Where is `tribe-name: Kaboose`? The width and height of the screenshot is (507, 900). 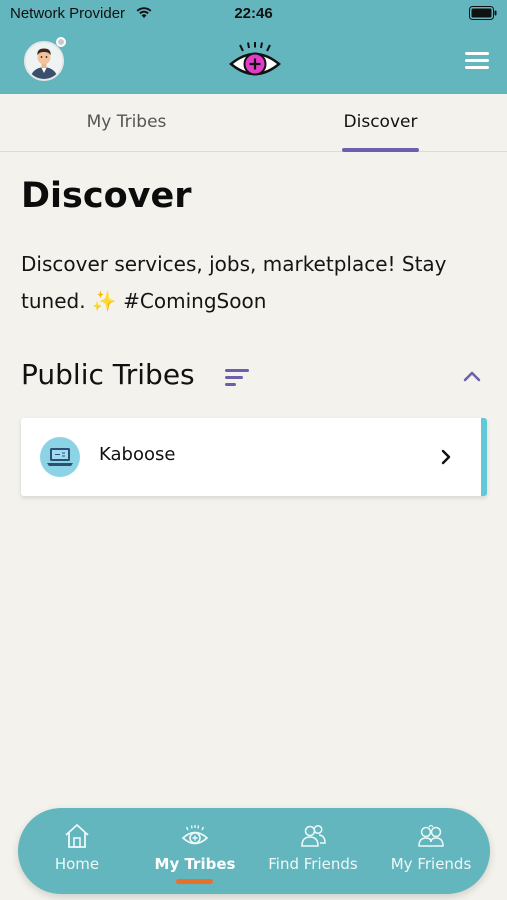
tribe-name: Kaboose is located at coordinates (137, 454).